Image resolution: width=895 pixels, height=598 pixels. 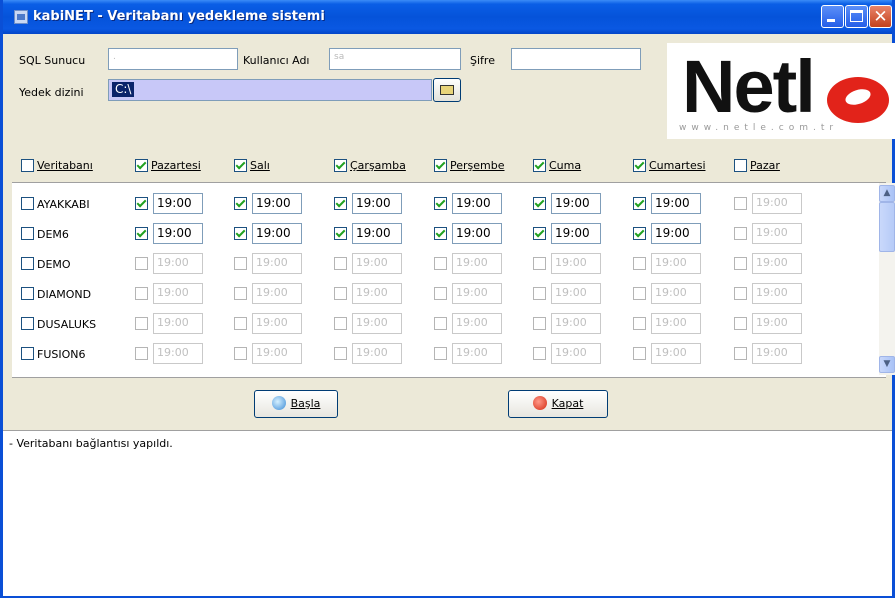 I want to click on scroll-down-icon: ▼, so click(x=887, y=364).